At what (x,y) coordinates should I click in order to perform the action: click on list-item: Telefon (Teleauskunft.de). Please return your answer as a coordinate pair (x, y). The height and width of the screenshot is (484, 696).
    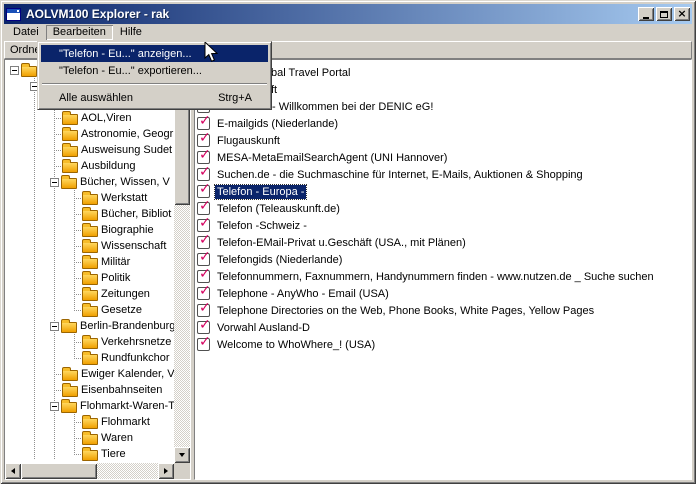
    Looking at the image, I should click on (444, 207).